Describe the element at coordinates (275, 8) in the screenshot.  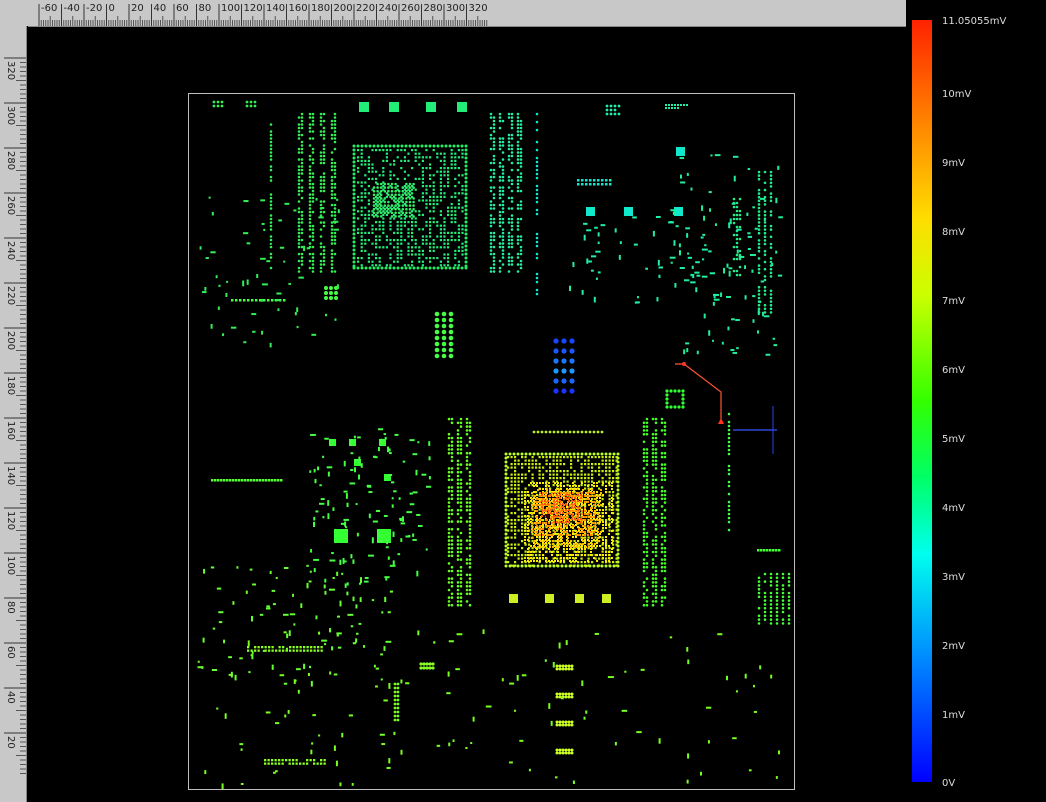
I see `ruler-top-label: 140` at that location.